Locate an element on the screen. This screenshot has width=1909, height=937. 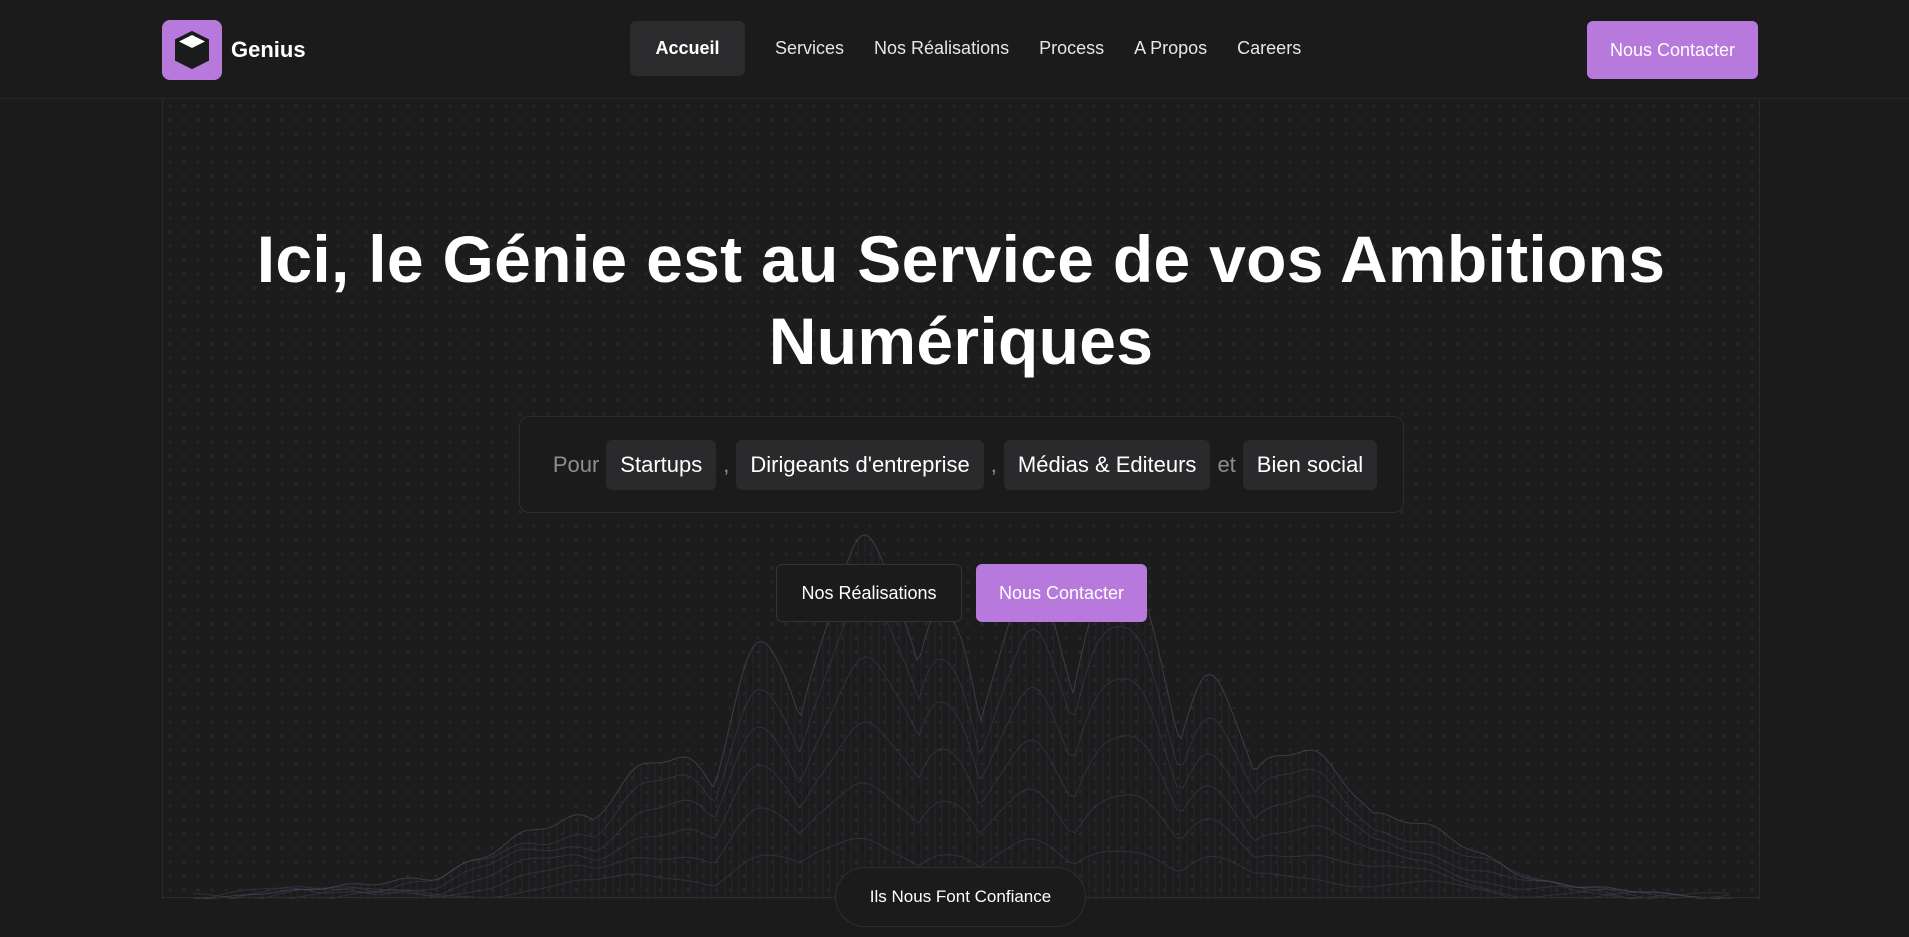
brand: Genius is located at coordinates (234, 50).